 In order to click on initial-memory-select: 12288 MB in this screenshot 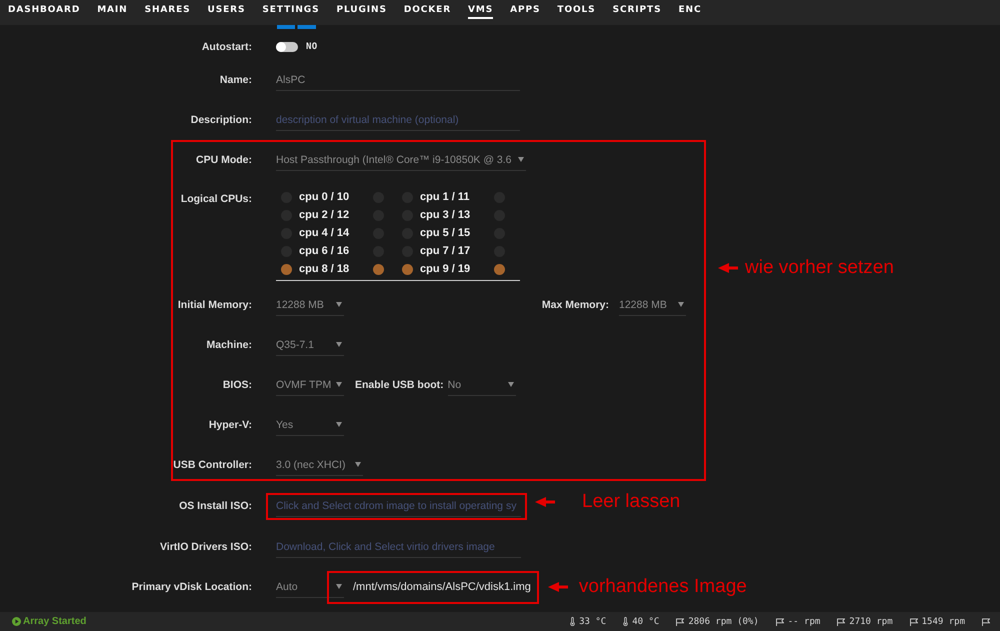, I will do `click(310, 305)`.